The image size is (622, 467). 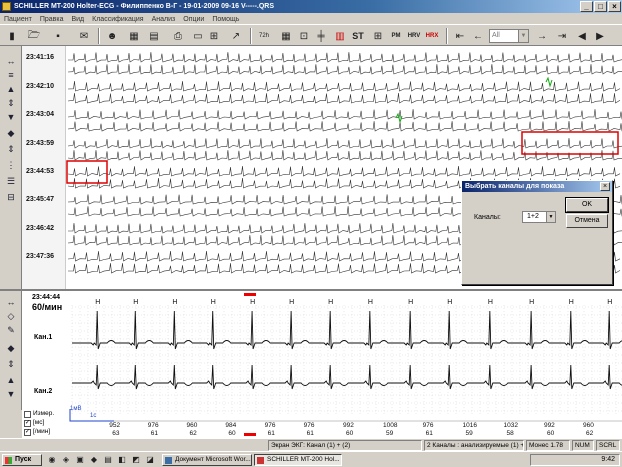 I want to click on quicklaunch-icon: ▣, so click(x=80, y=459).